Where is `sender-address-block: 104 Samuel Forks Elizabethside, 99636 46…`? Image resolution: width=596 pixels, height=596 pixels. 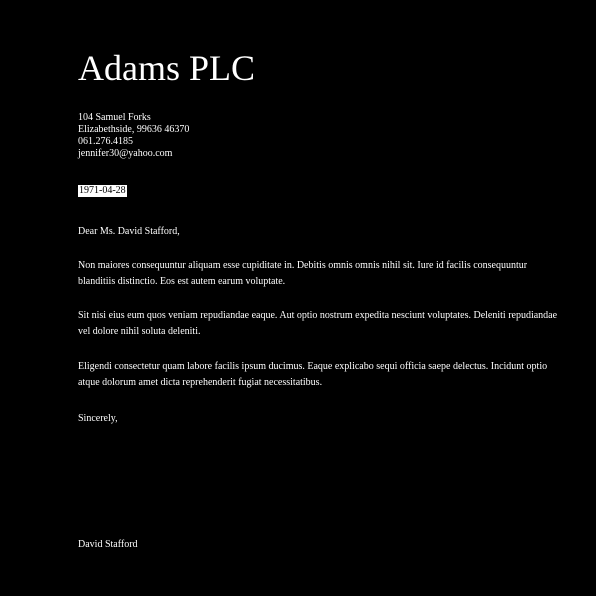
sender-address-block: 104 Samuel Forks Elizabethside, 99636 46… is located at coordinates (228, 136).